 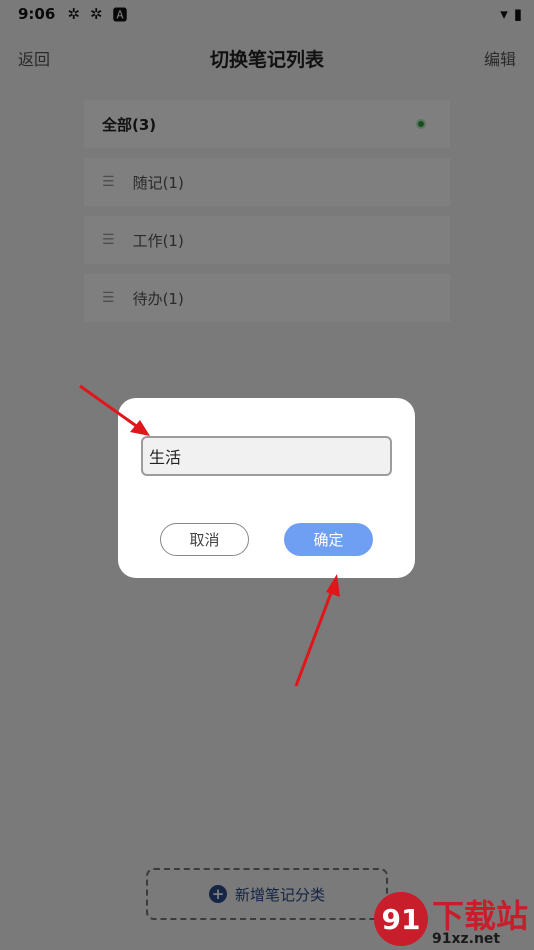 What do you see at coordinates (204, 539) in the screenshot?
I see `cancel-button: 取消` at bounding box center [204, 539].